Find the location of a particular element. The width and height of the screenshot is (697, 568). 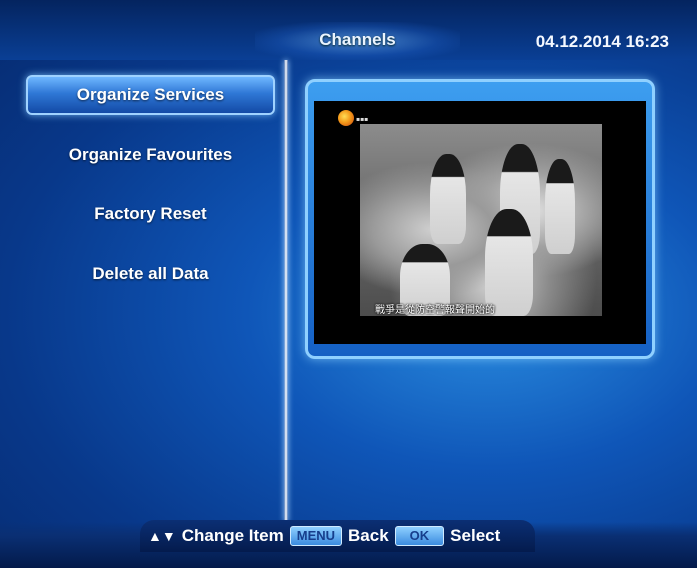

menu-item-label: Organize Services is located at coordinates (150, 94).